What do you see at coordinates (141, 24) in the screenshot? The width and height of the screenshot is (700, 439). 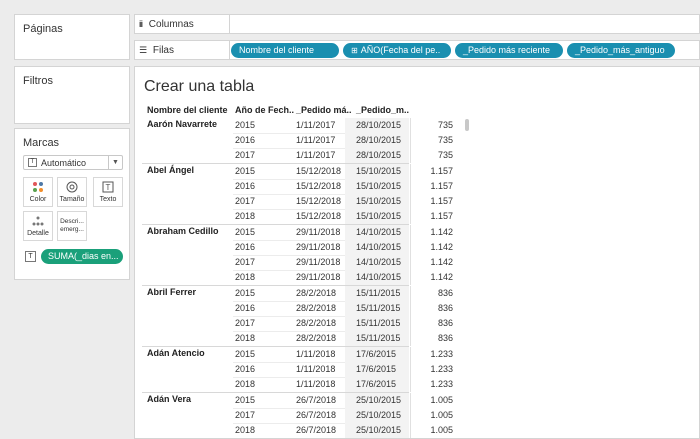 I see `columns-icon: iii` at bounding box center [141, 24].